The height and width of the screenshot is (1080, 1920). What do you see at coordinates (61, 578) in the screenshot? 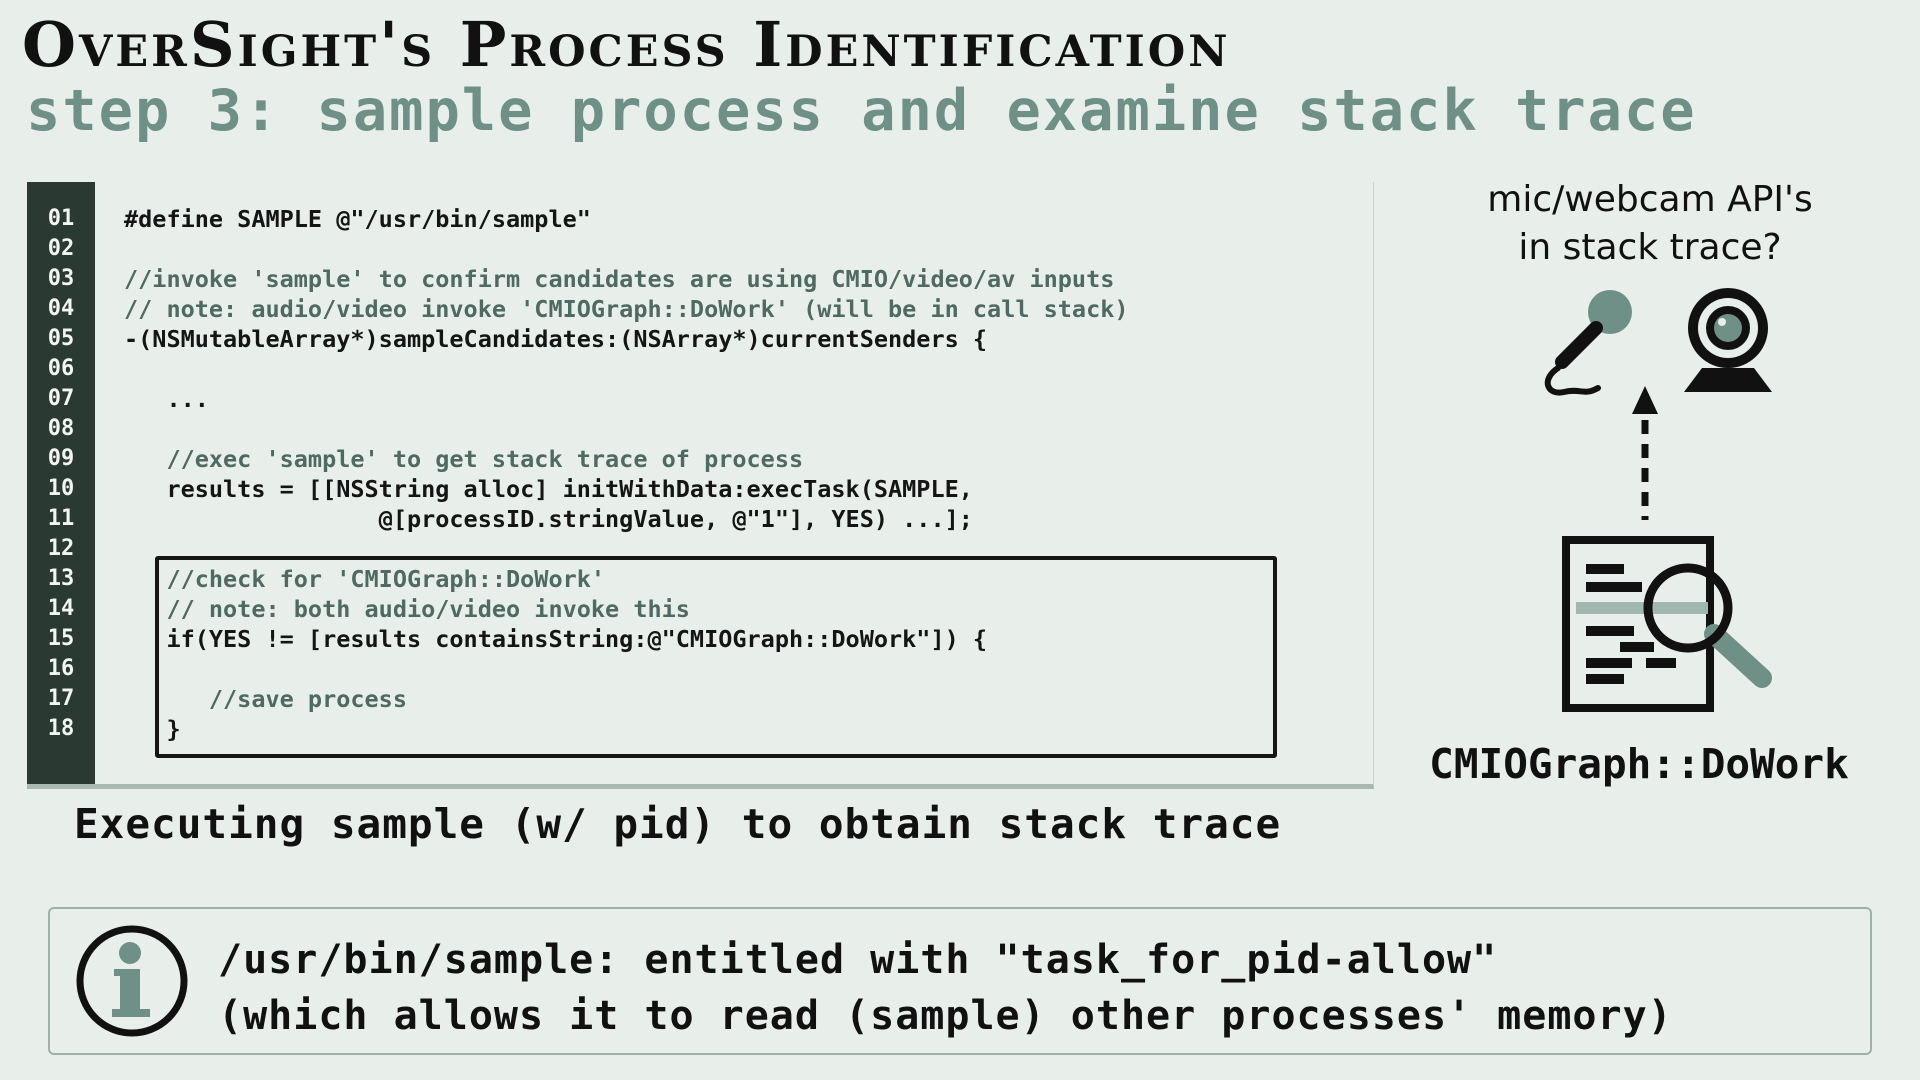
I see `line-number: 13` at bounding box center [61, 578].